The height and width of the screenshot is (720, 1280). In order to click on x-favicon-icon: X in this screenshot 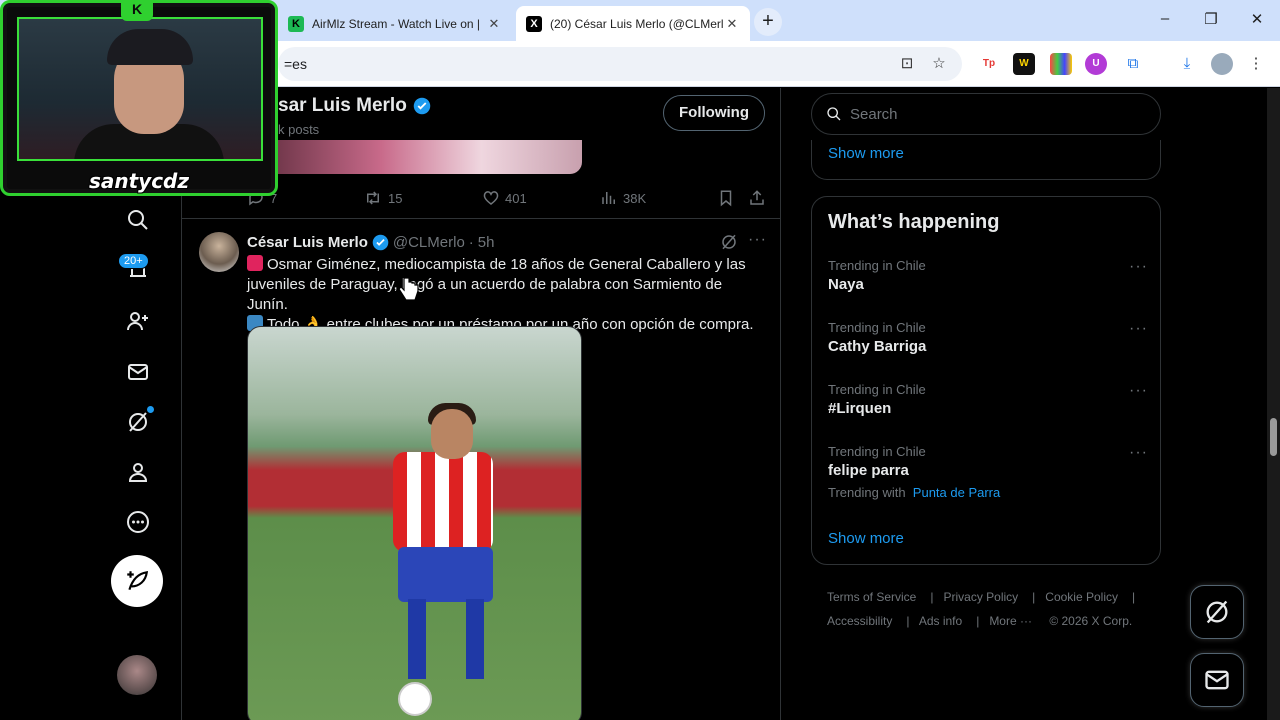, I will do `click(534, 23)`.